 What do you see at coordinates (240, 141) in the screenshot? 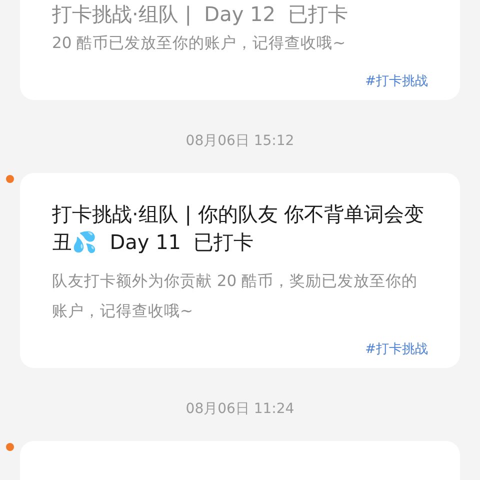
I see `timestamp: 08月06日 15:12` at bounding box center [240, 141].